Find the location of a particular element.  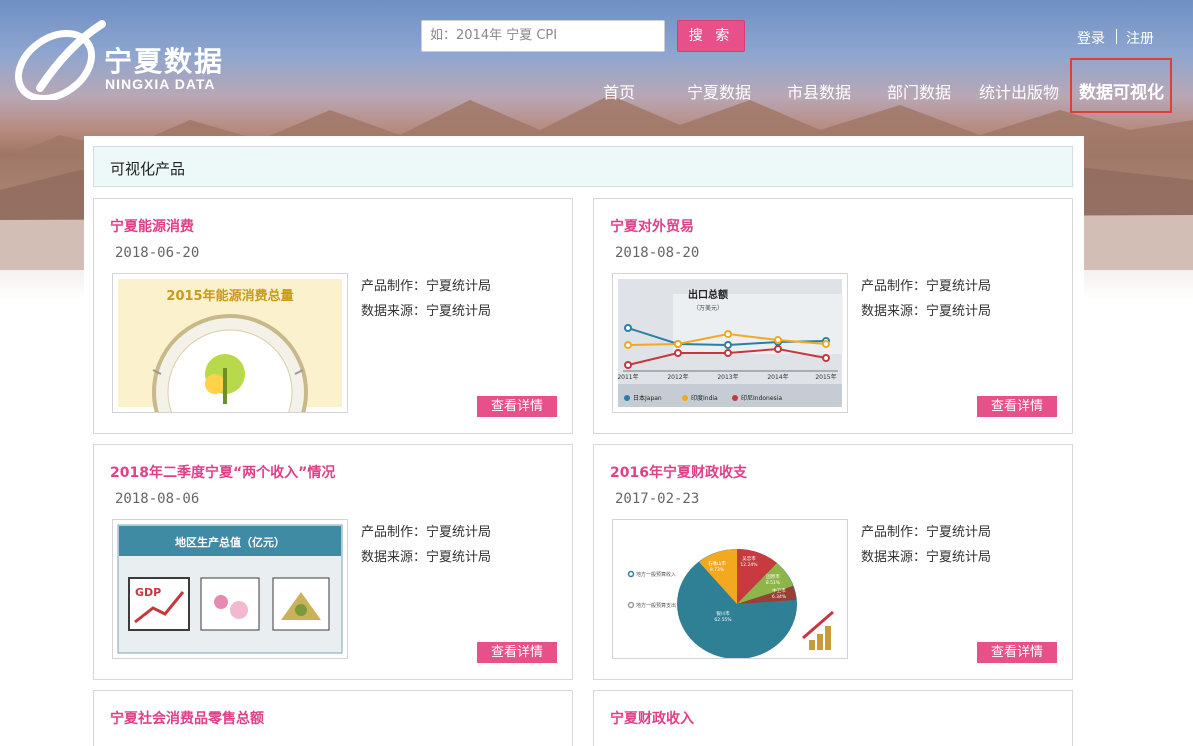

nav-item-department-data: 部门数据 is located at coordinates (919, 91).